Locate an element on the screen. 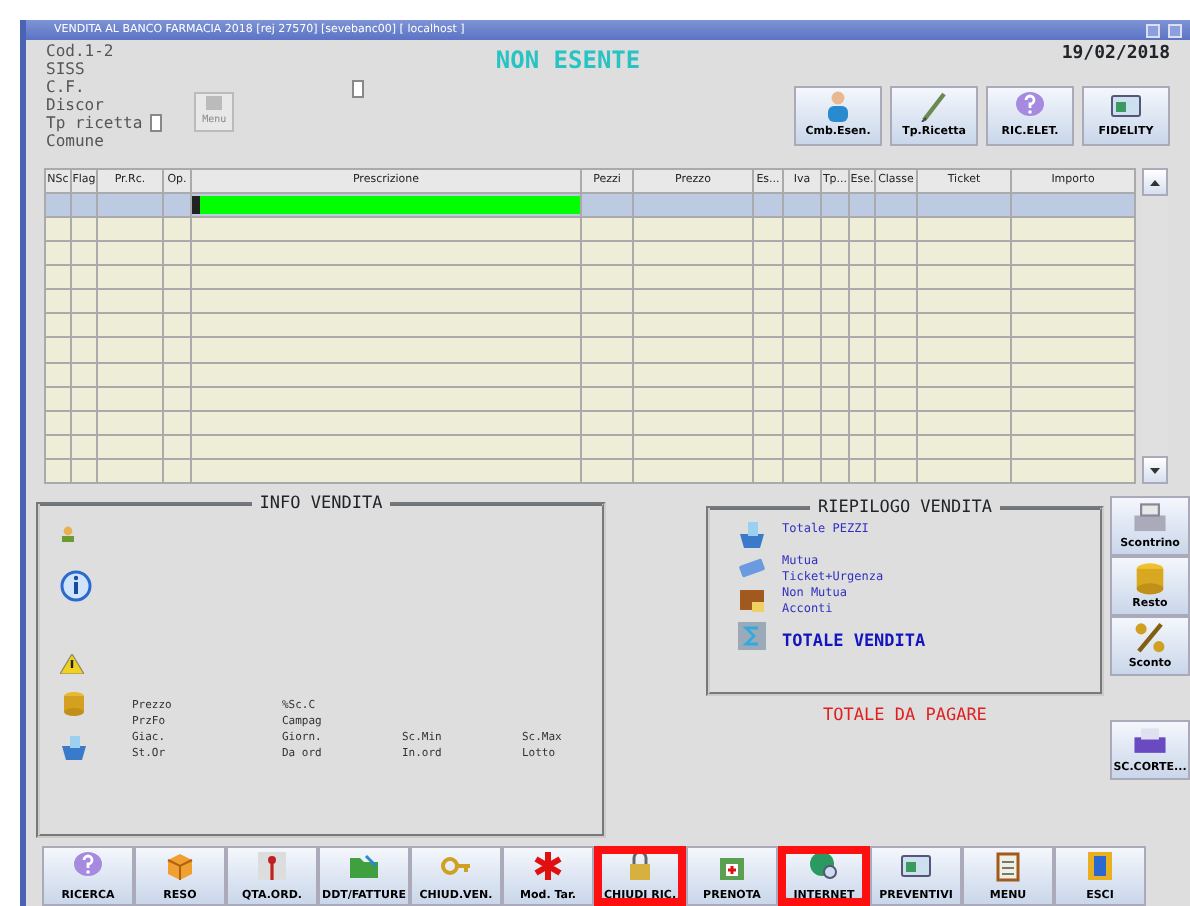  folder-icon is located at coordinates (364, 866).